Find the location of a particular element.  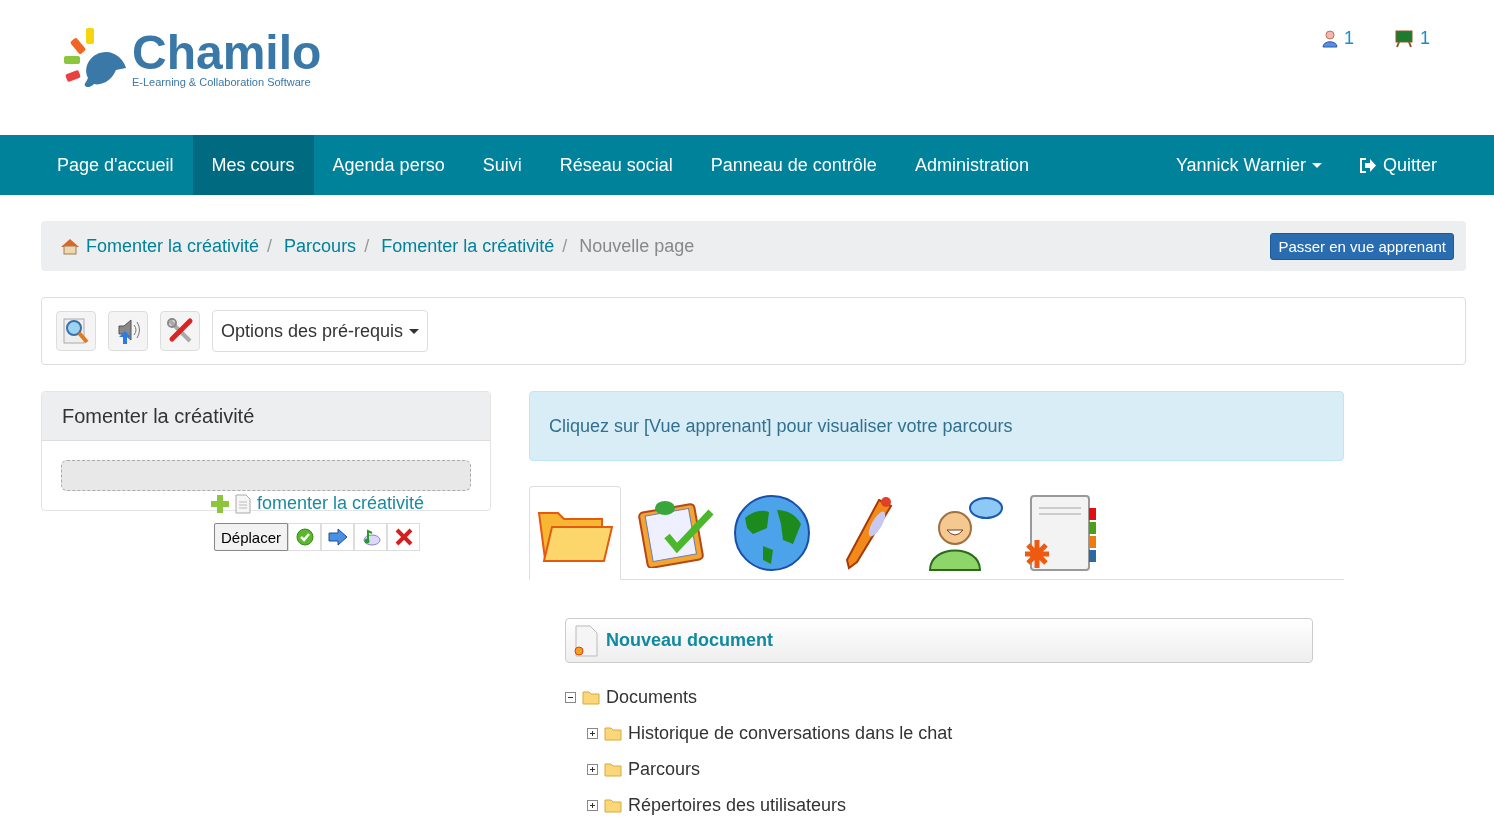

document-icon is located at coordinates (243, 503).